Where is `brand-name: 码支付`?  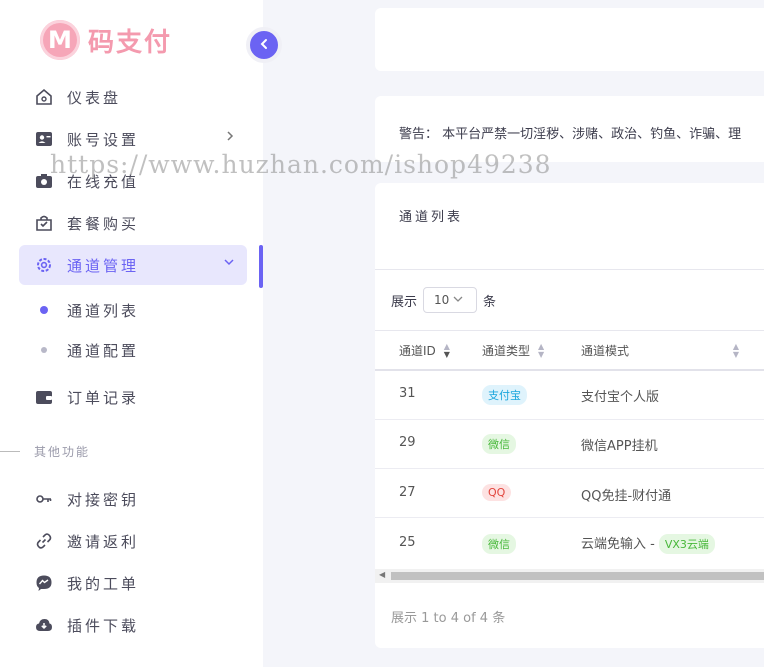
brand-name: 码支付 is located at coordinates (130, 42).